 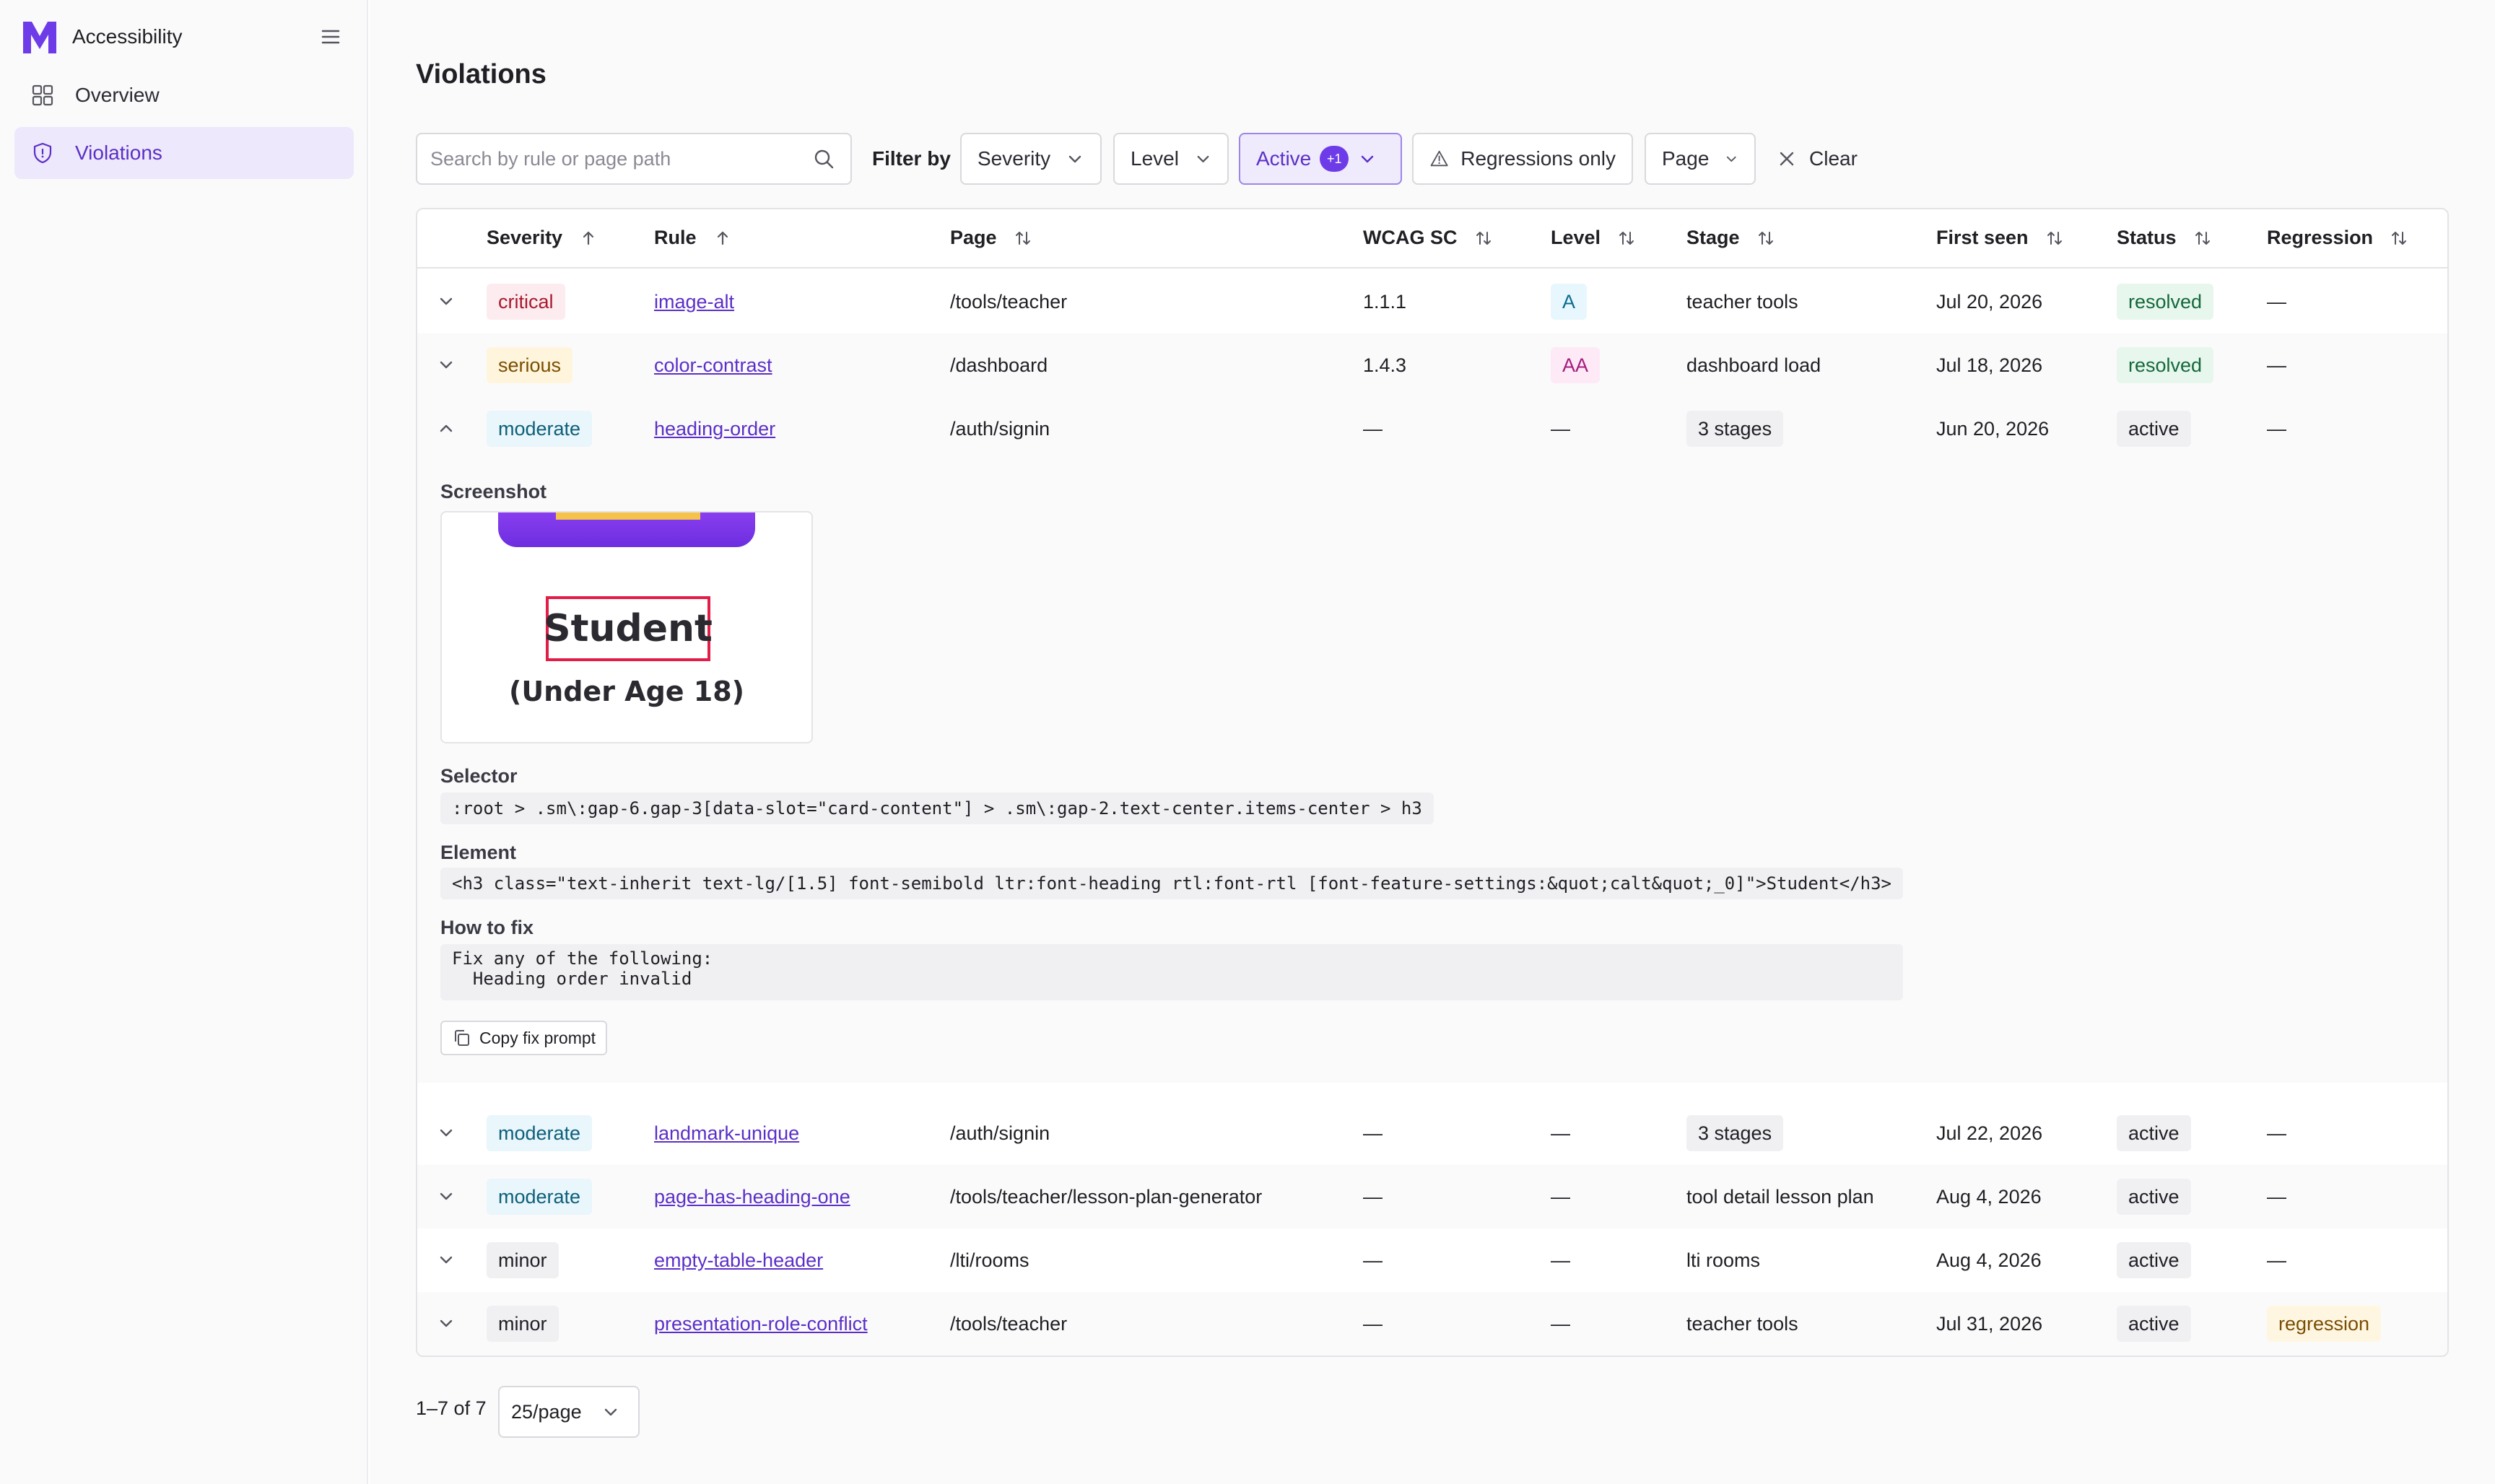 What do you see at coordinates (481, 74) in the screenshot?
I see `page-title: Violations` at bounding box center [481, 74].